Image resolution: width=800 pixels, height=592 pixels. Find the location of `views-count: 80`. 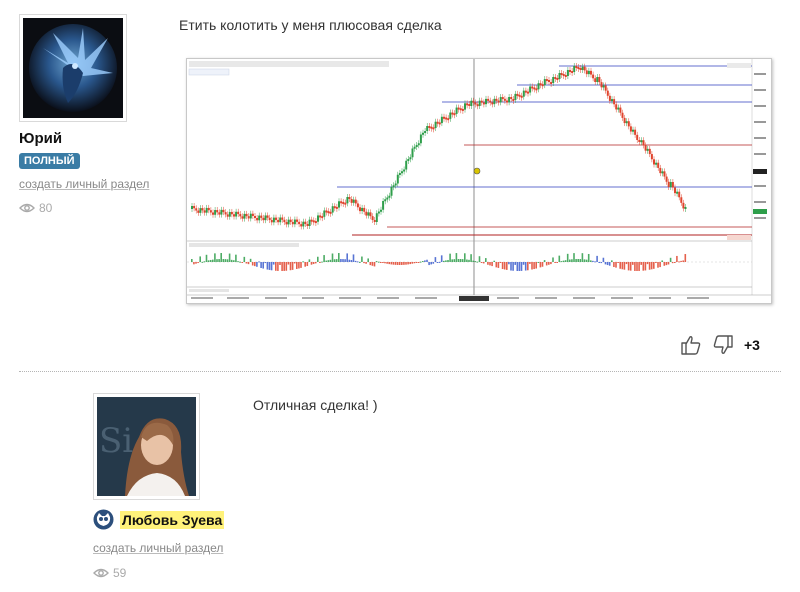

views-count: 80 is located at coordinates (46, 208).